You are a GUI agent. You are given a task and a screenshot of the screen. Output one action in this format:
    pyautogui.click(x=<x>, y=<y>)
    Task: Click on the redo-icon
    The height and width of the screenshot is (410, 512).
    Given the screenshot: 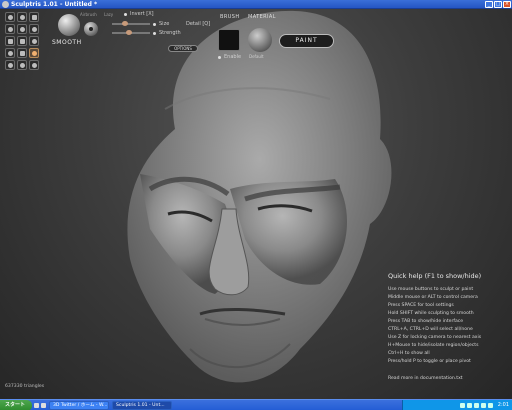 What is the action you would take?
    pyautogui.click(x=34, y=65)
    